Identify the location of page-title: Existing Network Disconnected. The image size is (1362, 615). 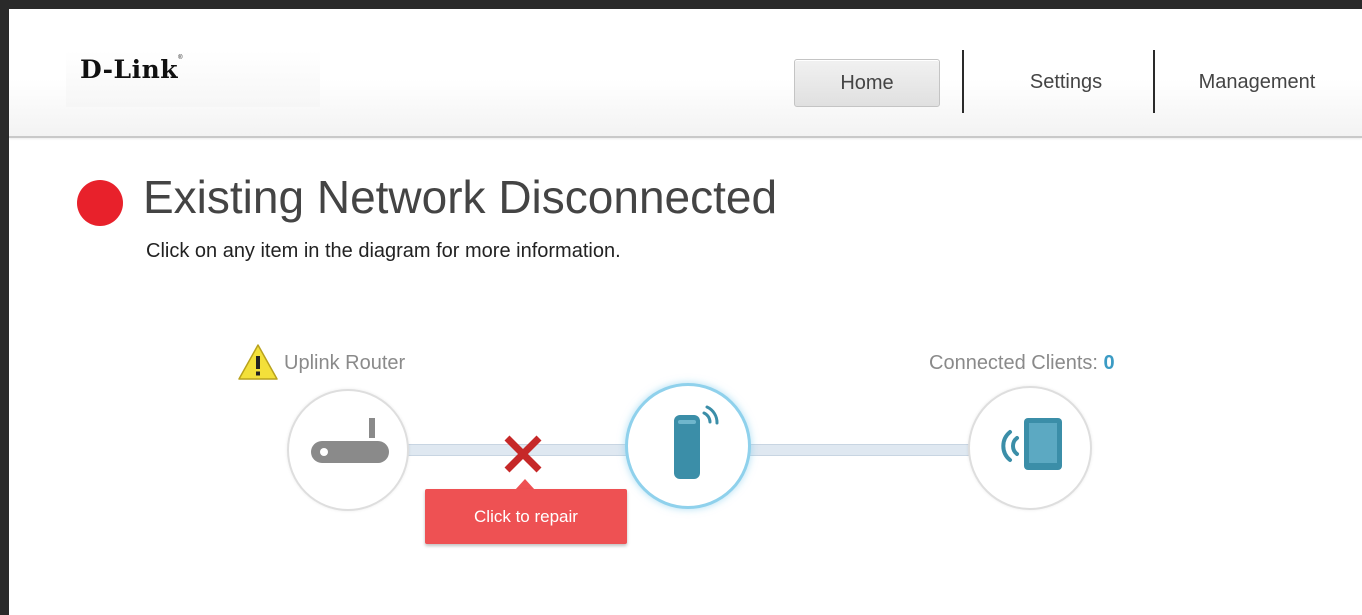
(460, 197).